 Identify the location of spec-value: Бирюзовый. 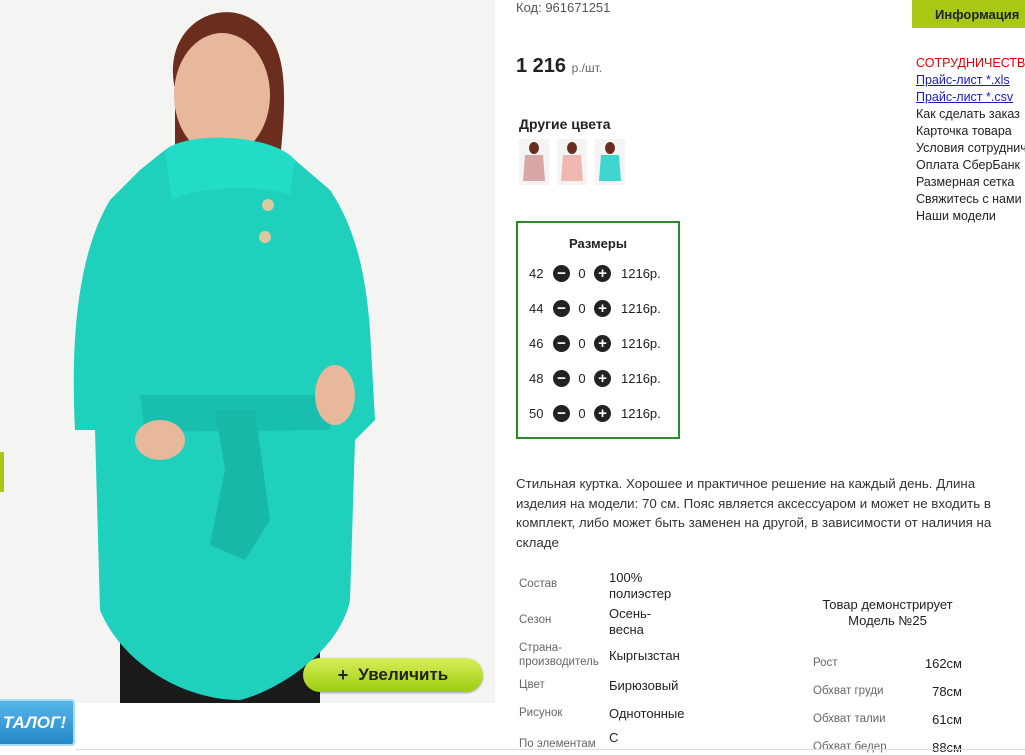
(644, 685).